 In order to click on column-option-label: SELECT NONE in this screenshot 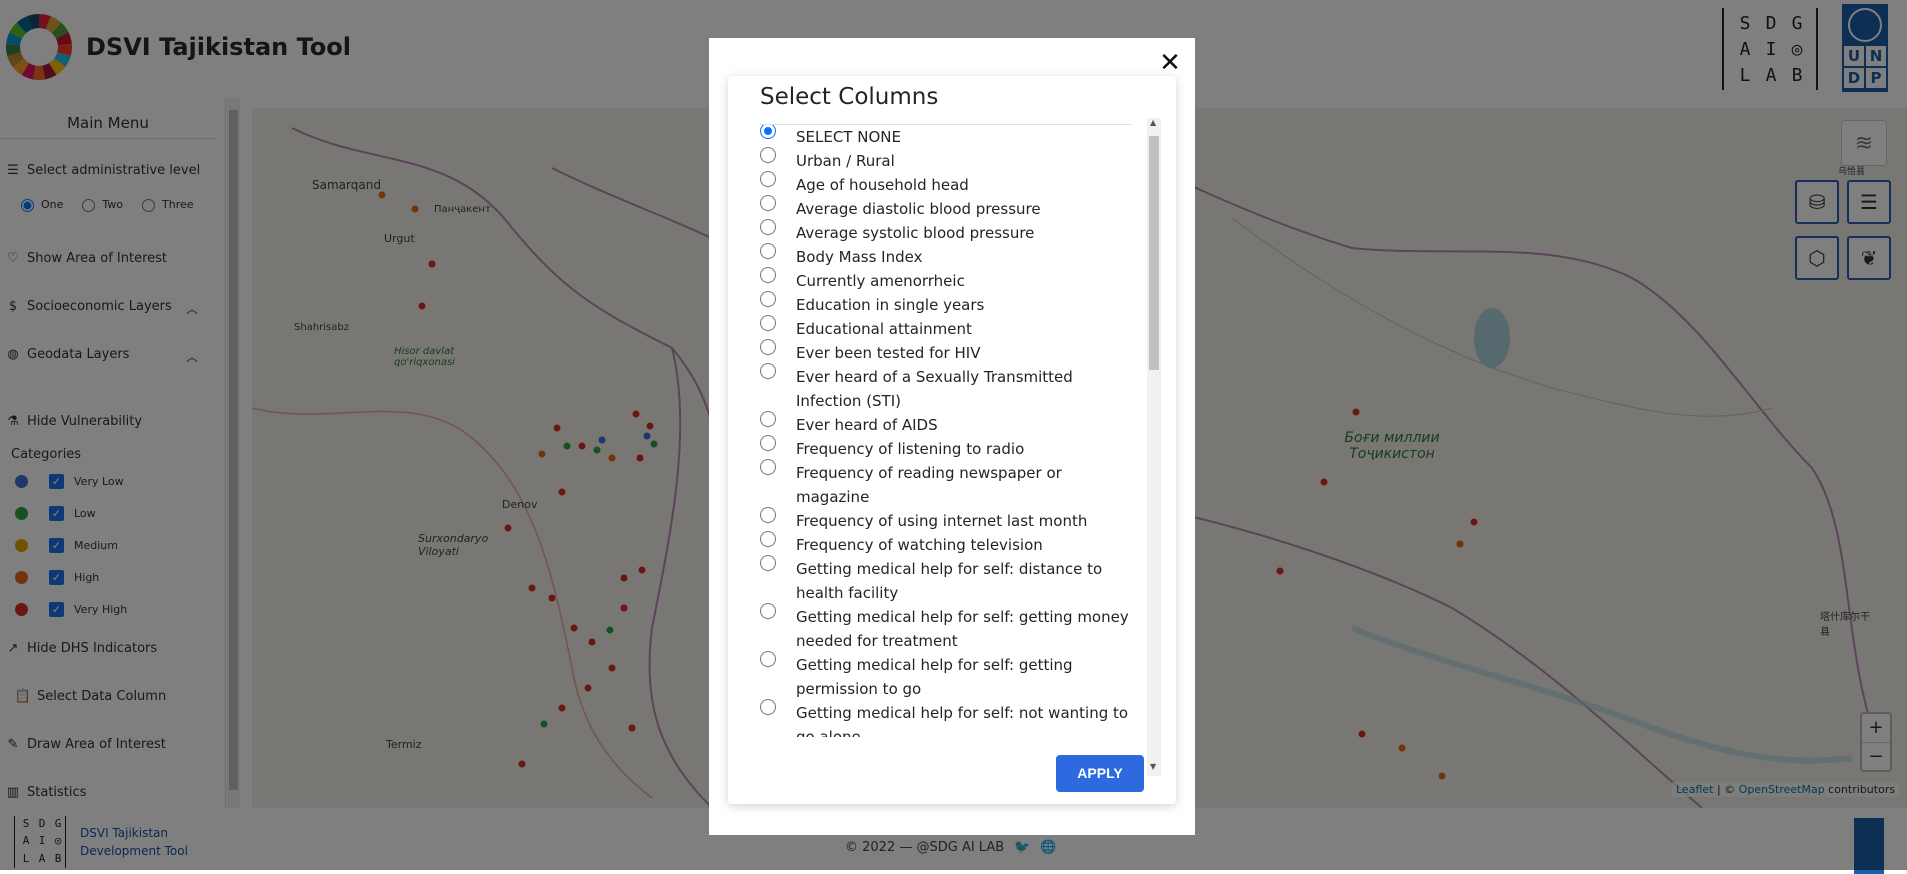, I will do `click(848, 137)`.